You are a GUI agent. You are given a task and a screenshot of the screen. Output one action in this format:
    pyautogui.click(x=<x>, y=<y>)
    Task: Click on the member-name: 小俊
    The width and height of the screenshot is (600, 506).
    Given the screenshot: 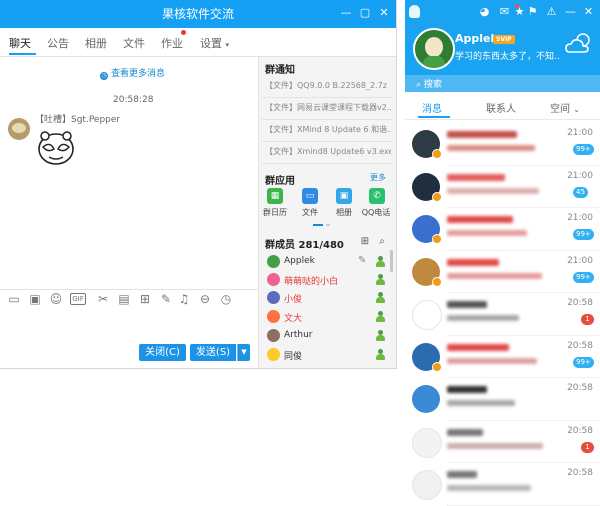 What is the action you would take?
    pyautogui.click(x=293, y=300)
    